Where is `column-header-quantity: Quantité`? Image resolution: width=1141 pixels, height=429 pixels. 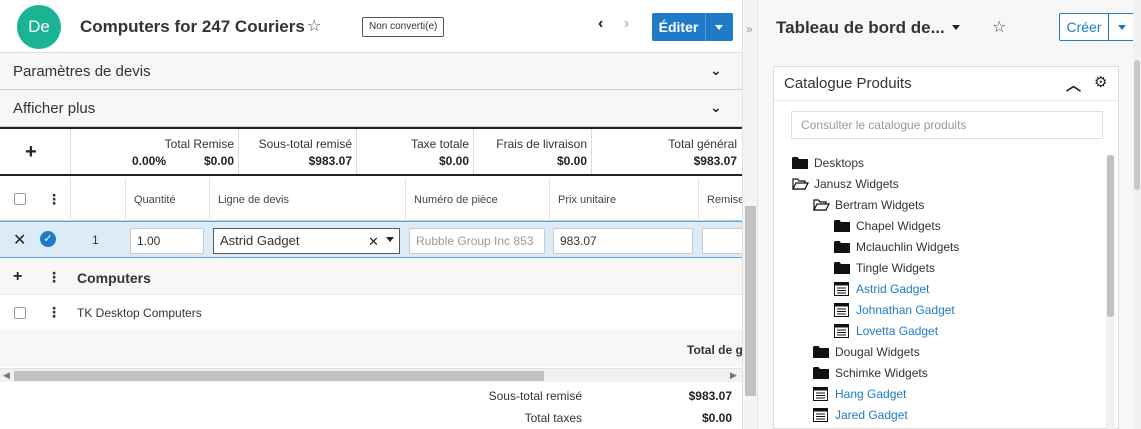 column-header-quantity: Quantité is located at coordinates (167, 199).